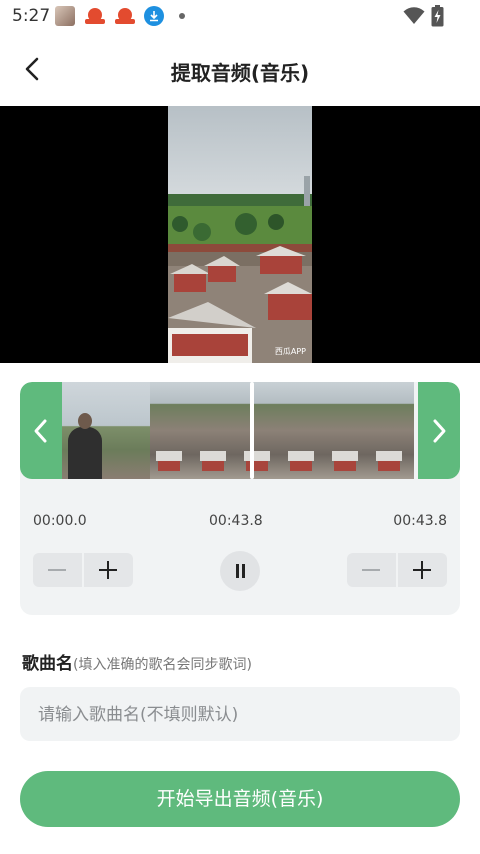 This screenshot has height=854, width=480. I want to click on start-time-stepper, so click(83, 570).